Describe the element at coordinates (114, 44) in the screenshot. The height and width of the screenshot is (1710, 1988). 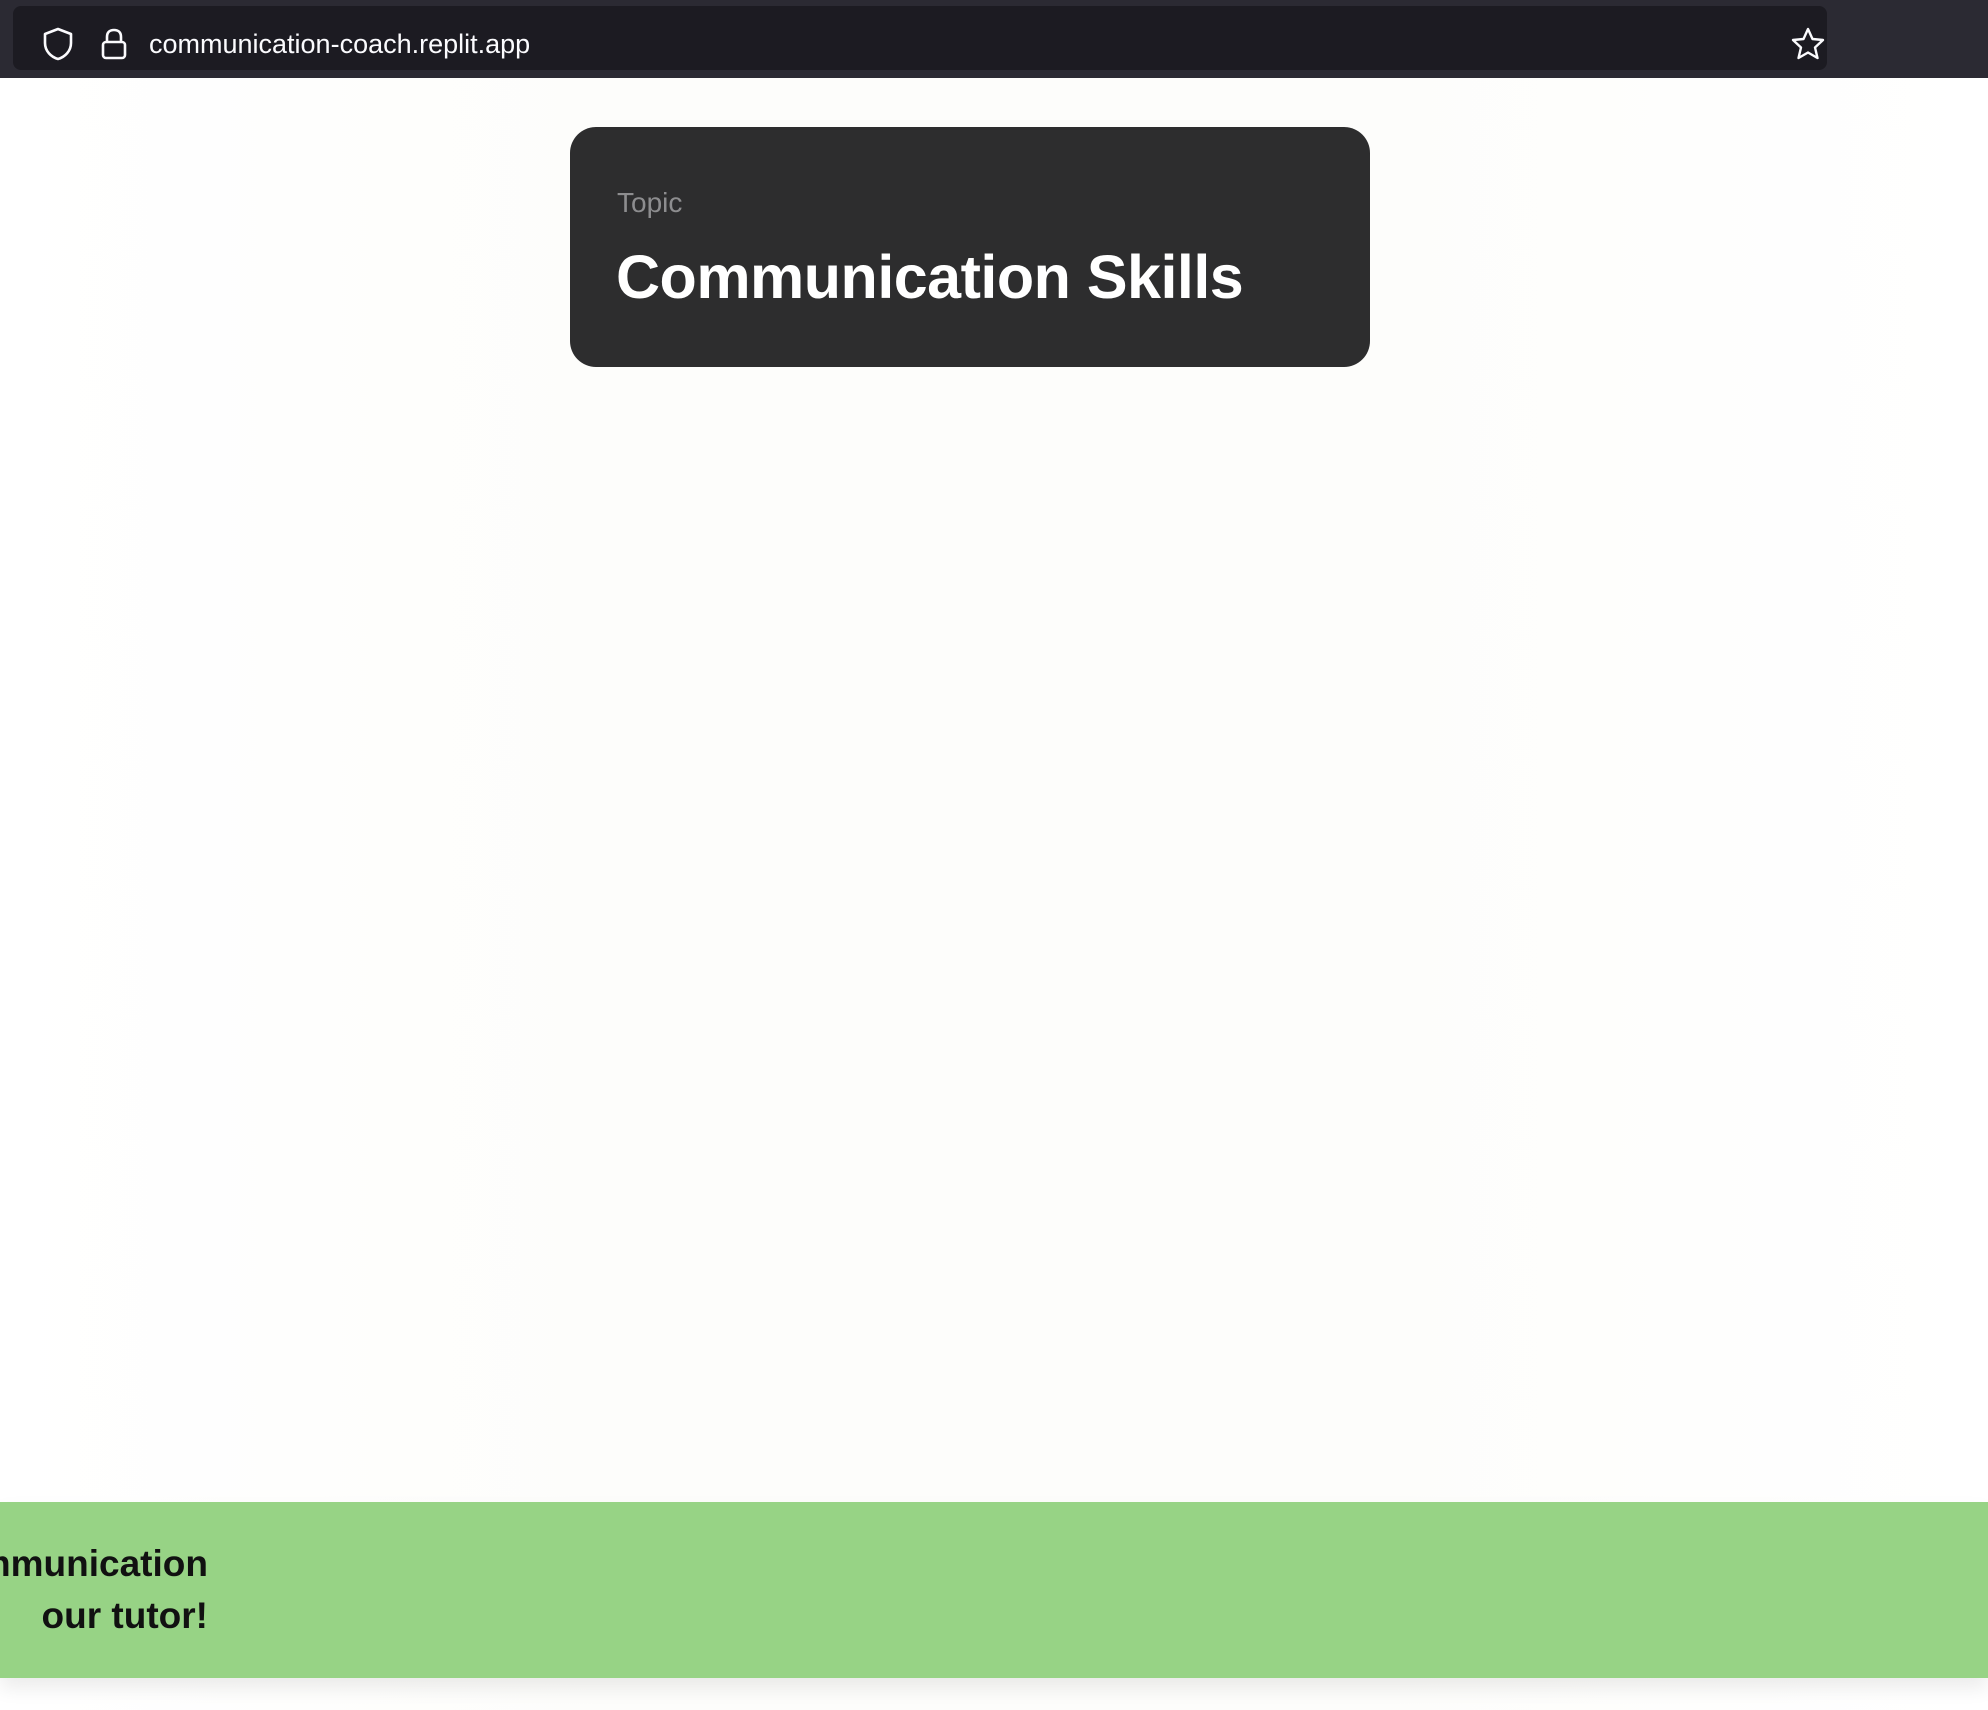
I see `lock-icon` at that location.